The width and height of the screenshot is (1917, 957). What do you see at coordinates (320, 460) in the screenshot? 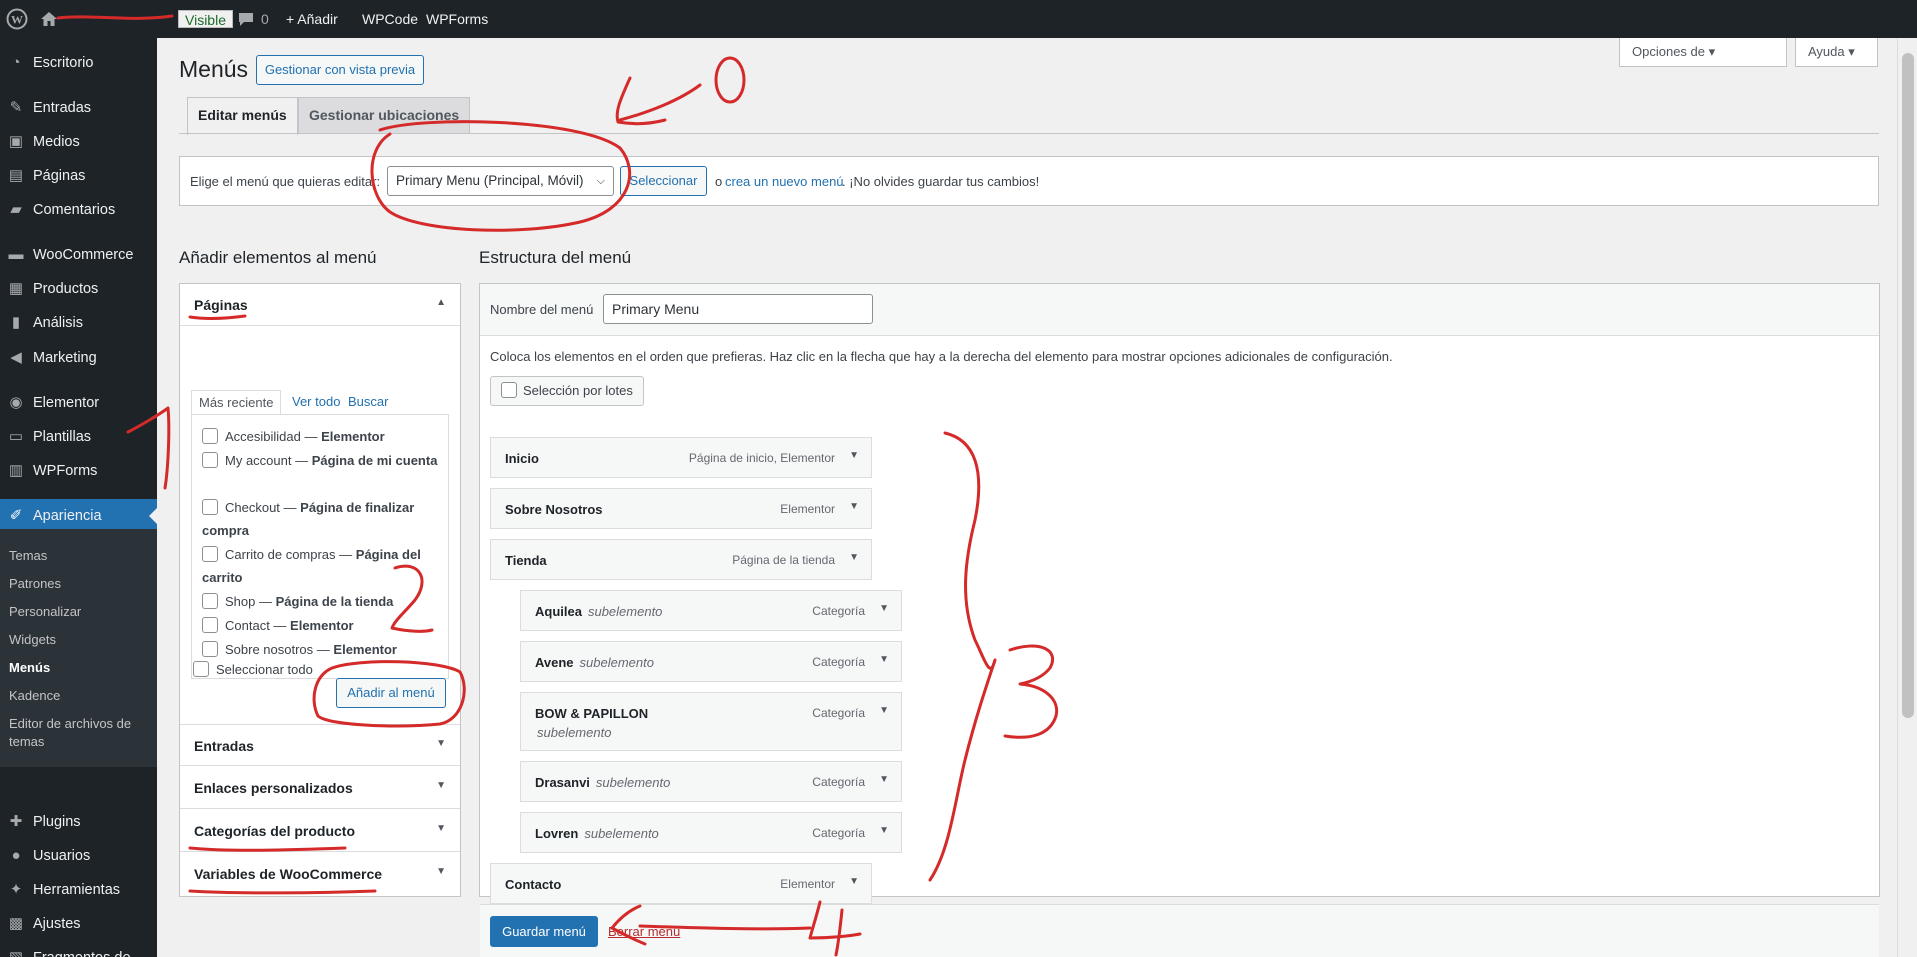
I see `list-item: My account — Página de mi cuenta` at bounding box center [320, 460].